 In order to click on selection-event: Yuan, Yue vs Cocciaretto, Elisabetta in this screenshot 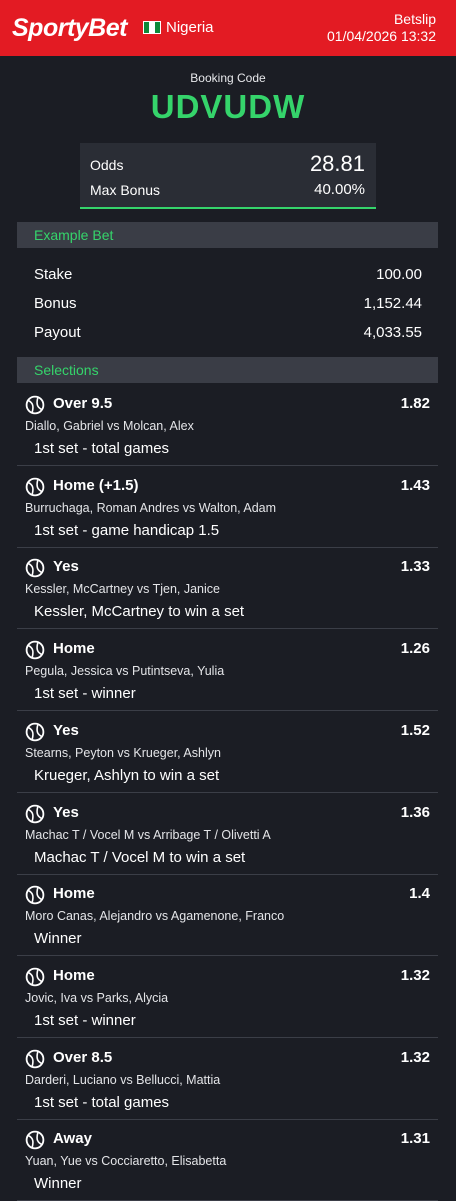, I will do `click(126, 1161)`.